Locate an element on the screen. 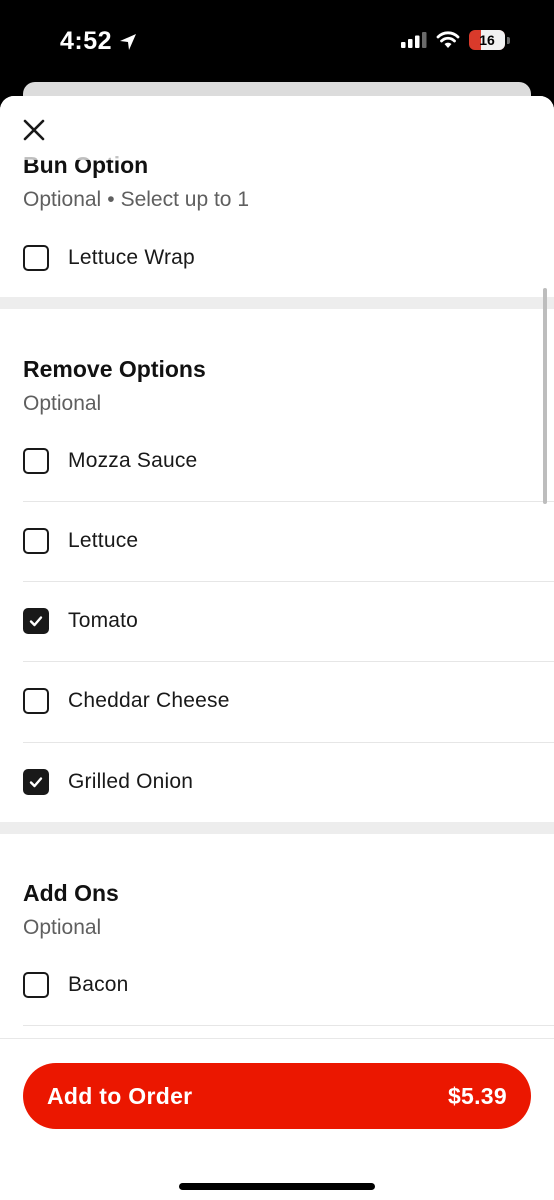 This screenshot has height=1200, width=554. battery-body: 16 is located at coordinates (487, 40).